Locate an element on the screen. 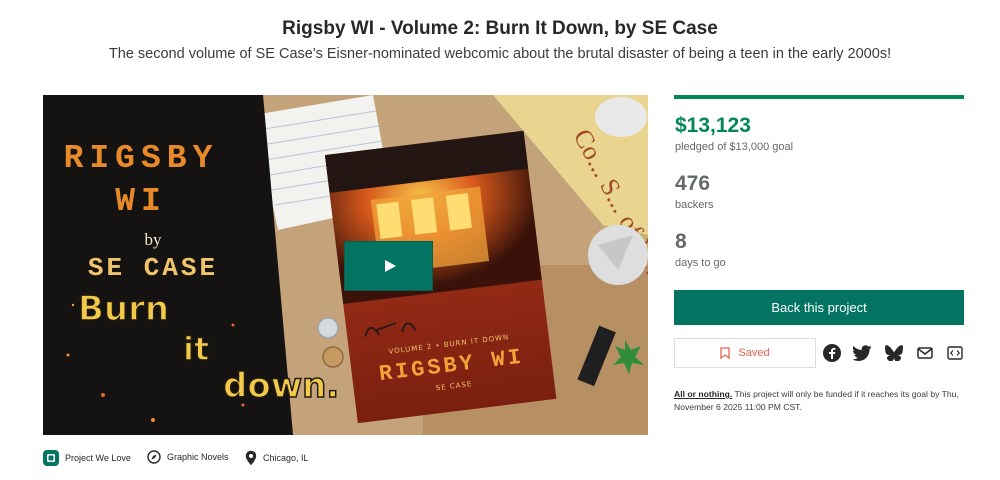 This screenshot has width=1000, height=480. play-video-button is located at coordinates (388, 266).